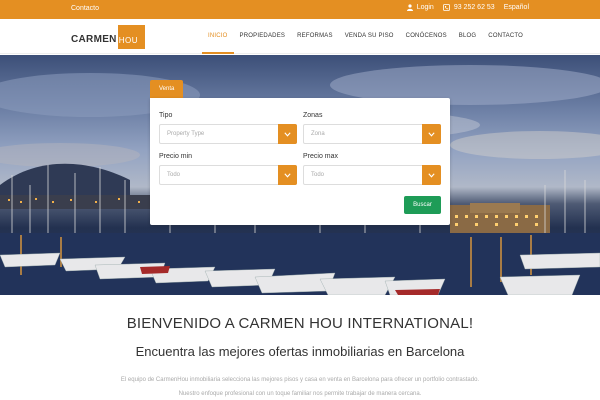  I want to click on zonas-placeholder: Zona, so click(318, 134).